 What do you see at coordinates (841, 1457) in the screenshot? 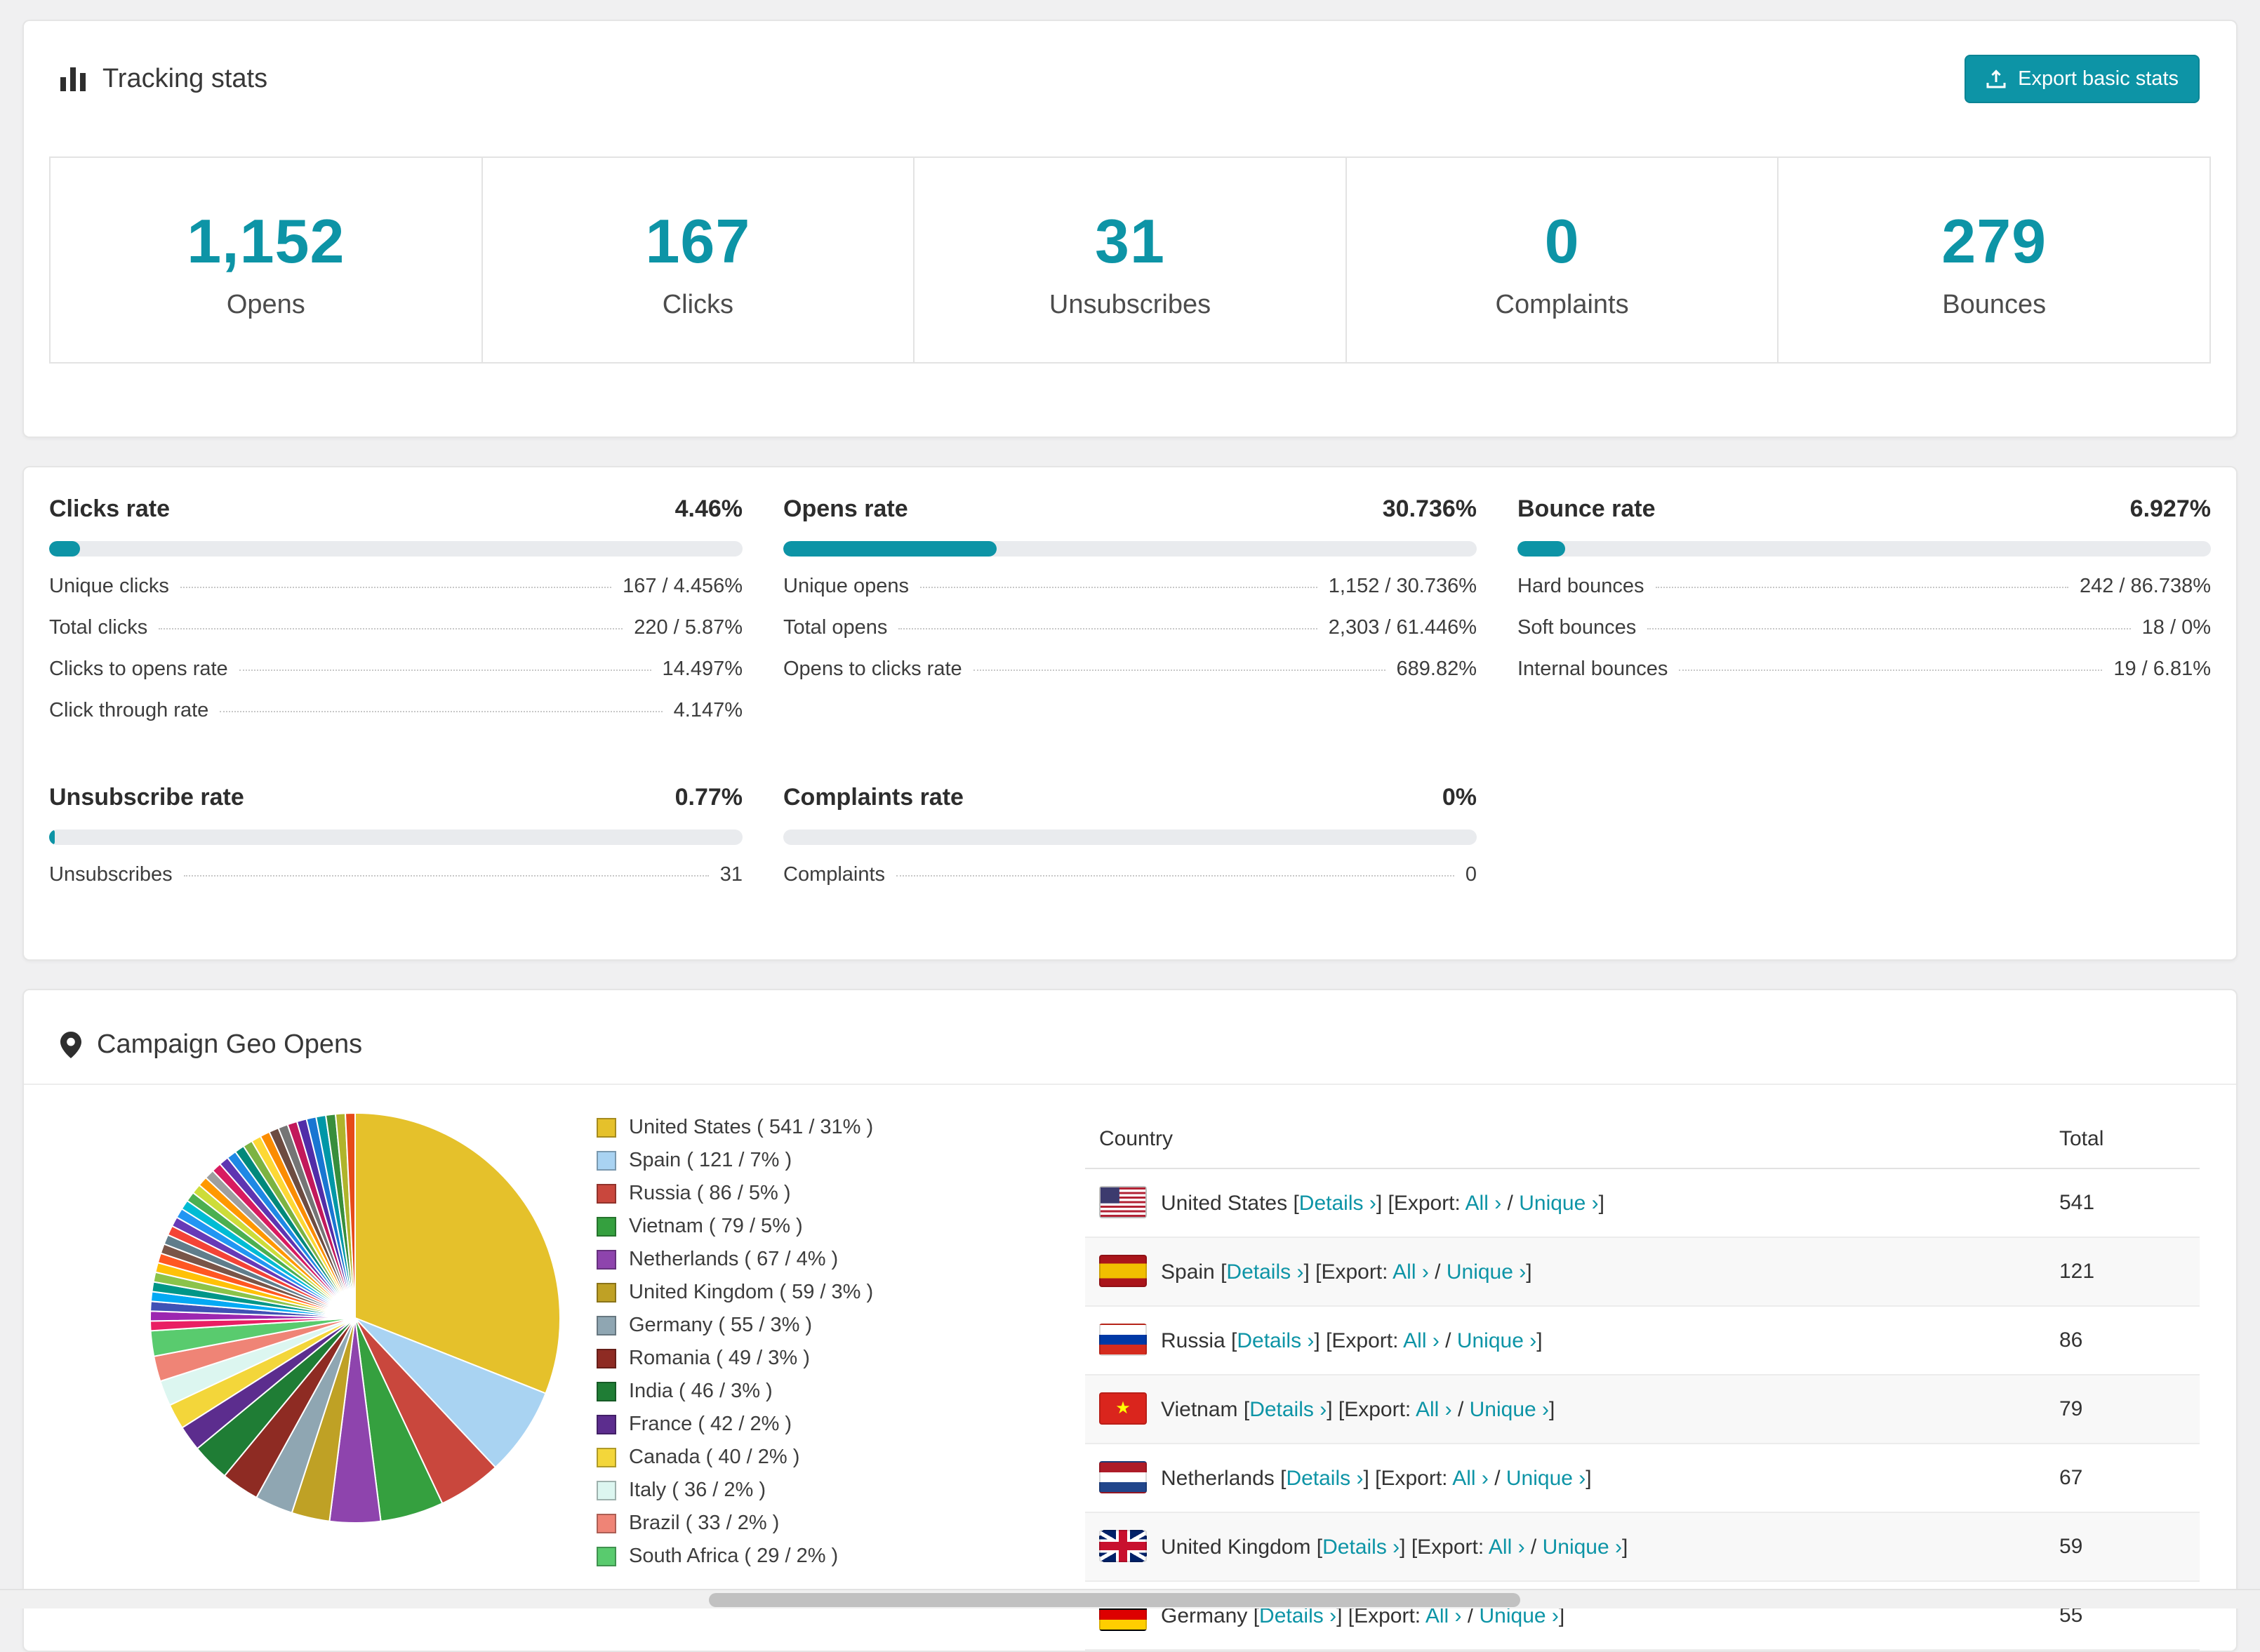
I see `legend-item: Canada ( 40 / 2% )` at bounding box center [841, 1457].